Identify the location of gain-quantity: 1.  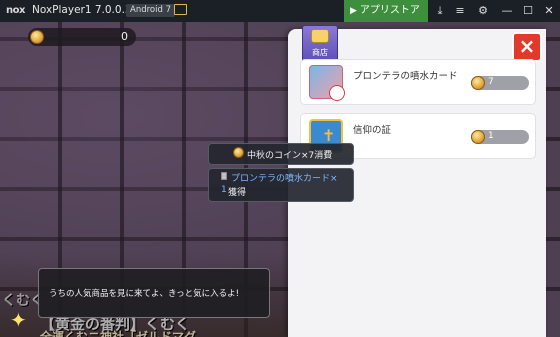
(224, 190).